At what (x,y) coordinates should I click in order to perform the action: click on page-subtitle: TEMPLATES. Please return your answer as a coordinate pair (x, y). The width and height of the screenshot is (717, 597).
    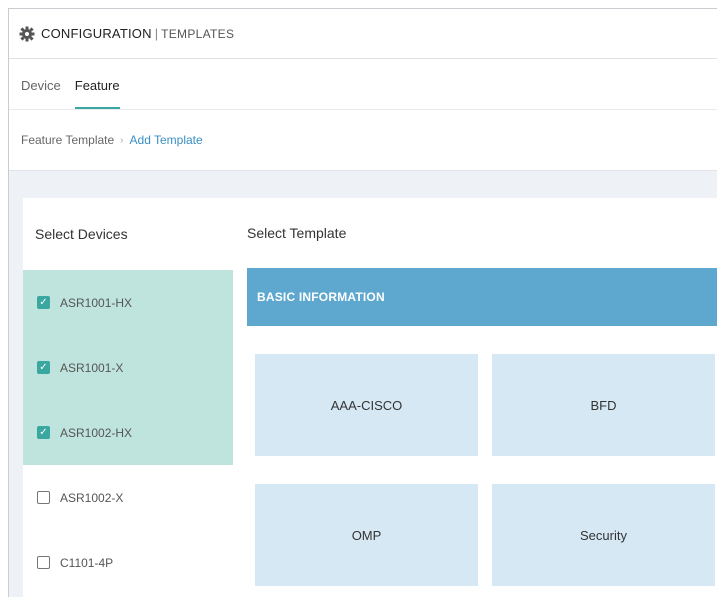
    Looking at the image, I should click on (198, 33).